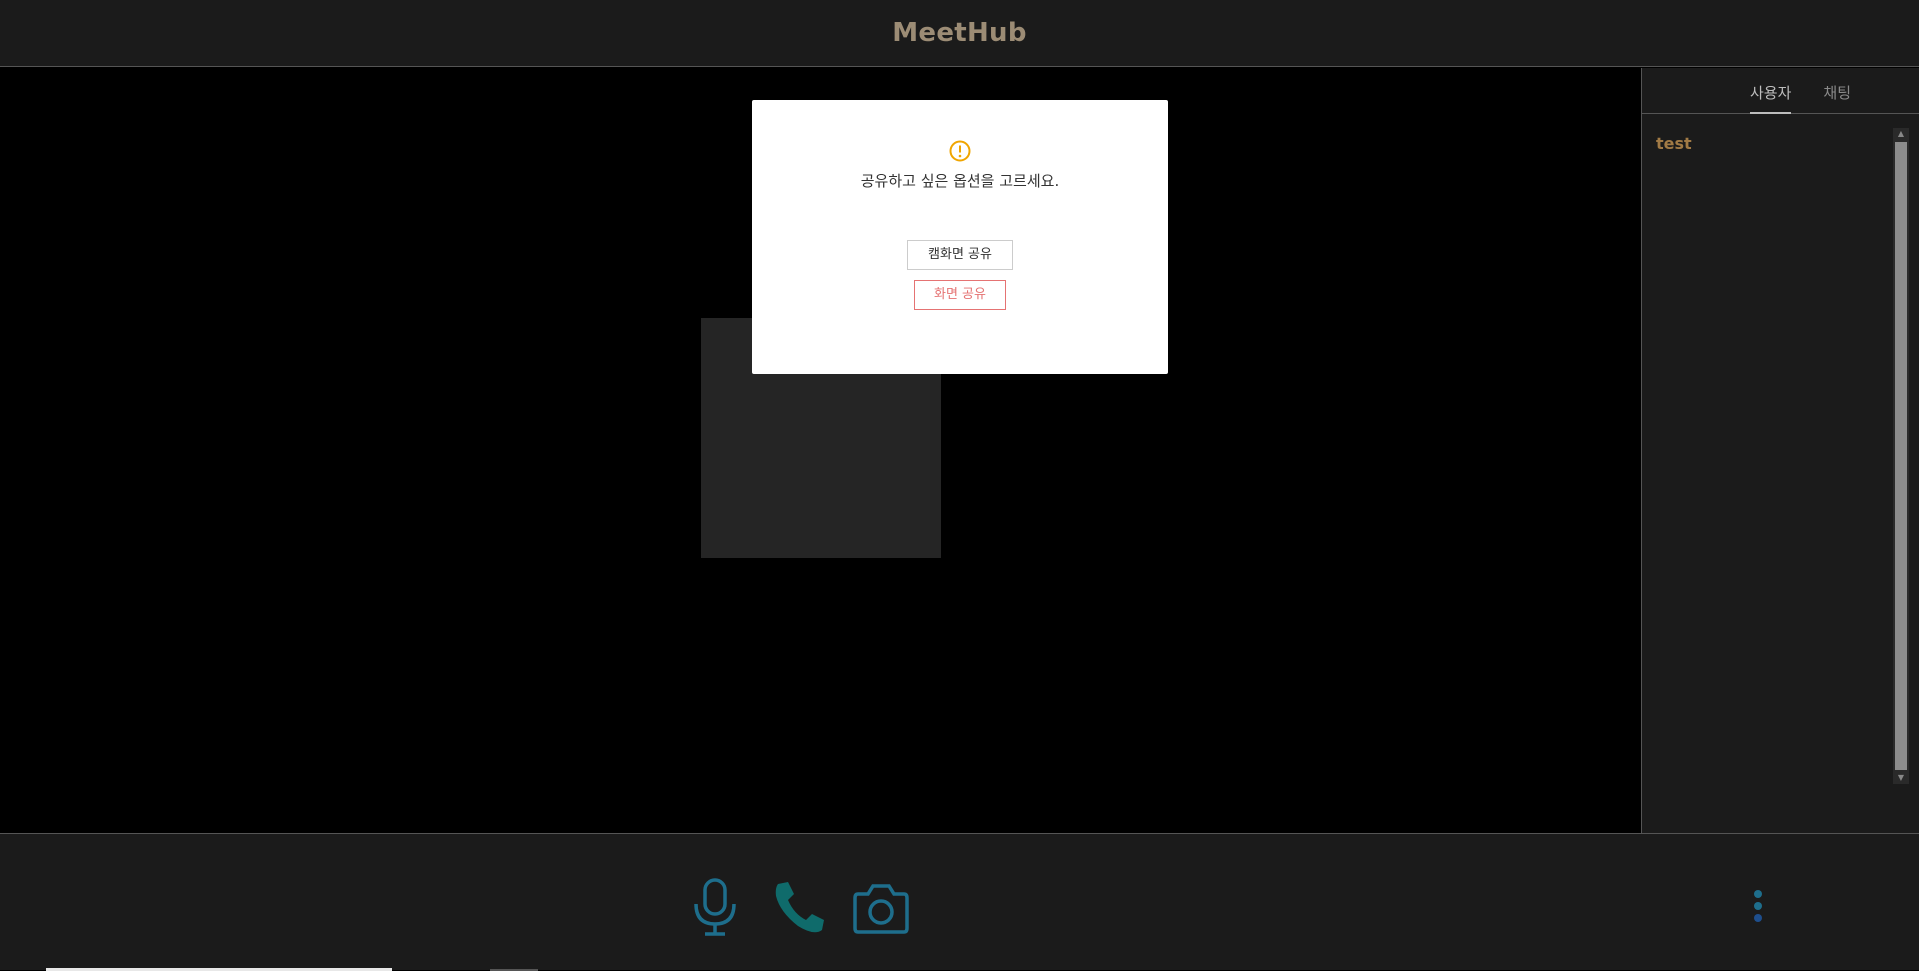 Image resolution: width=1919 pixels, height=971 pixels. I want to click on warning-icon, so click(960, 151).